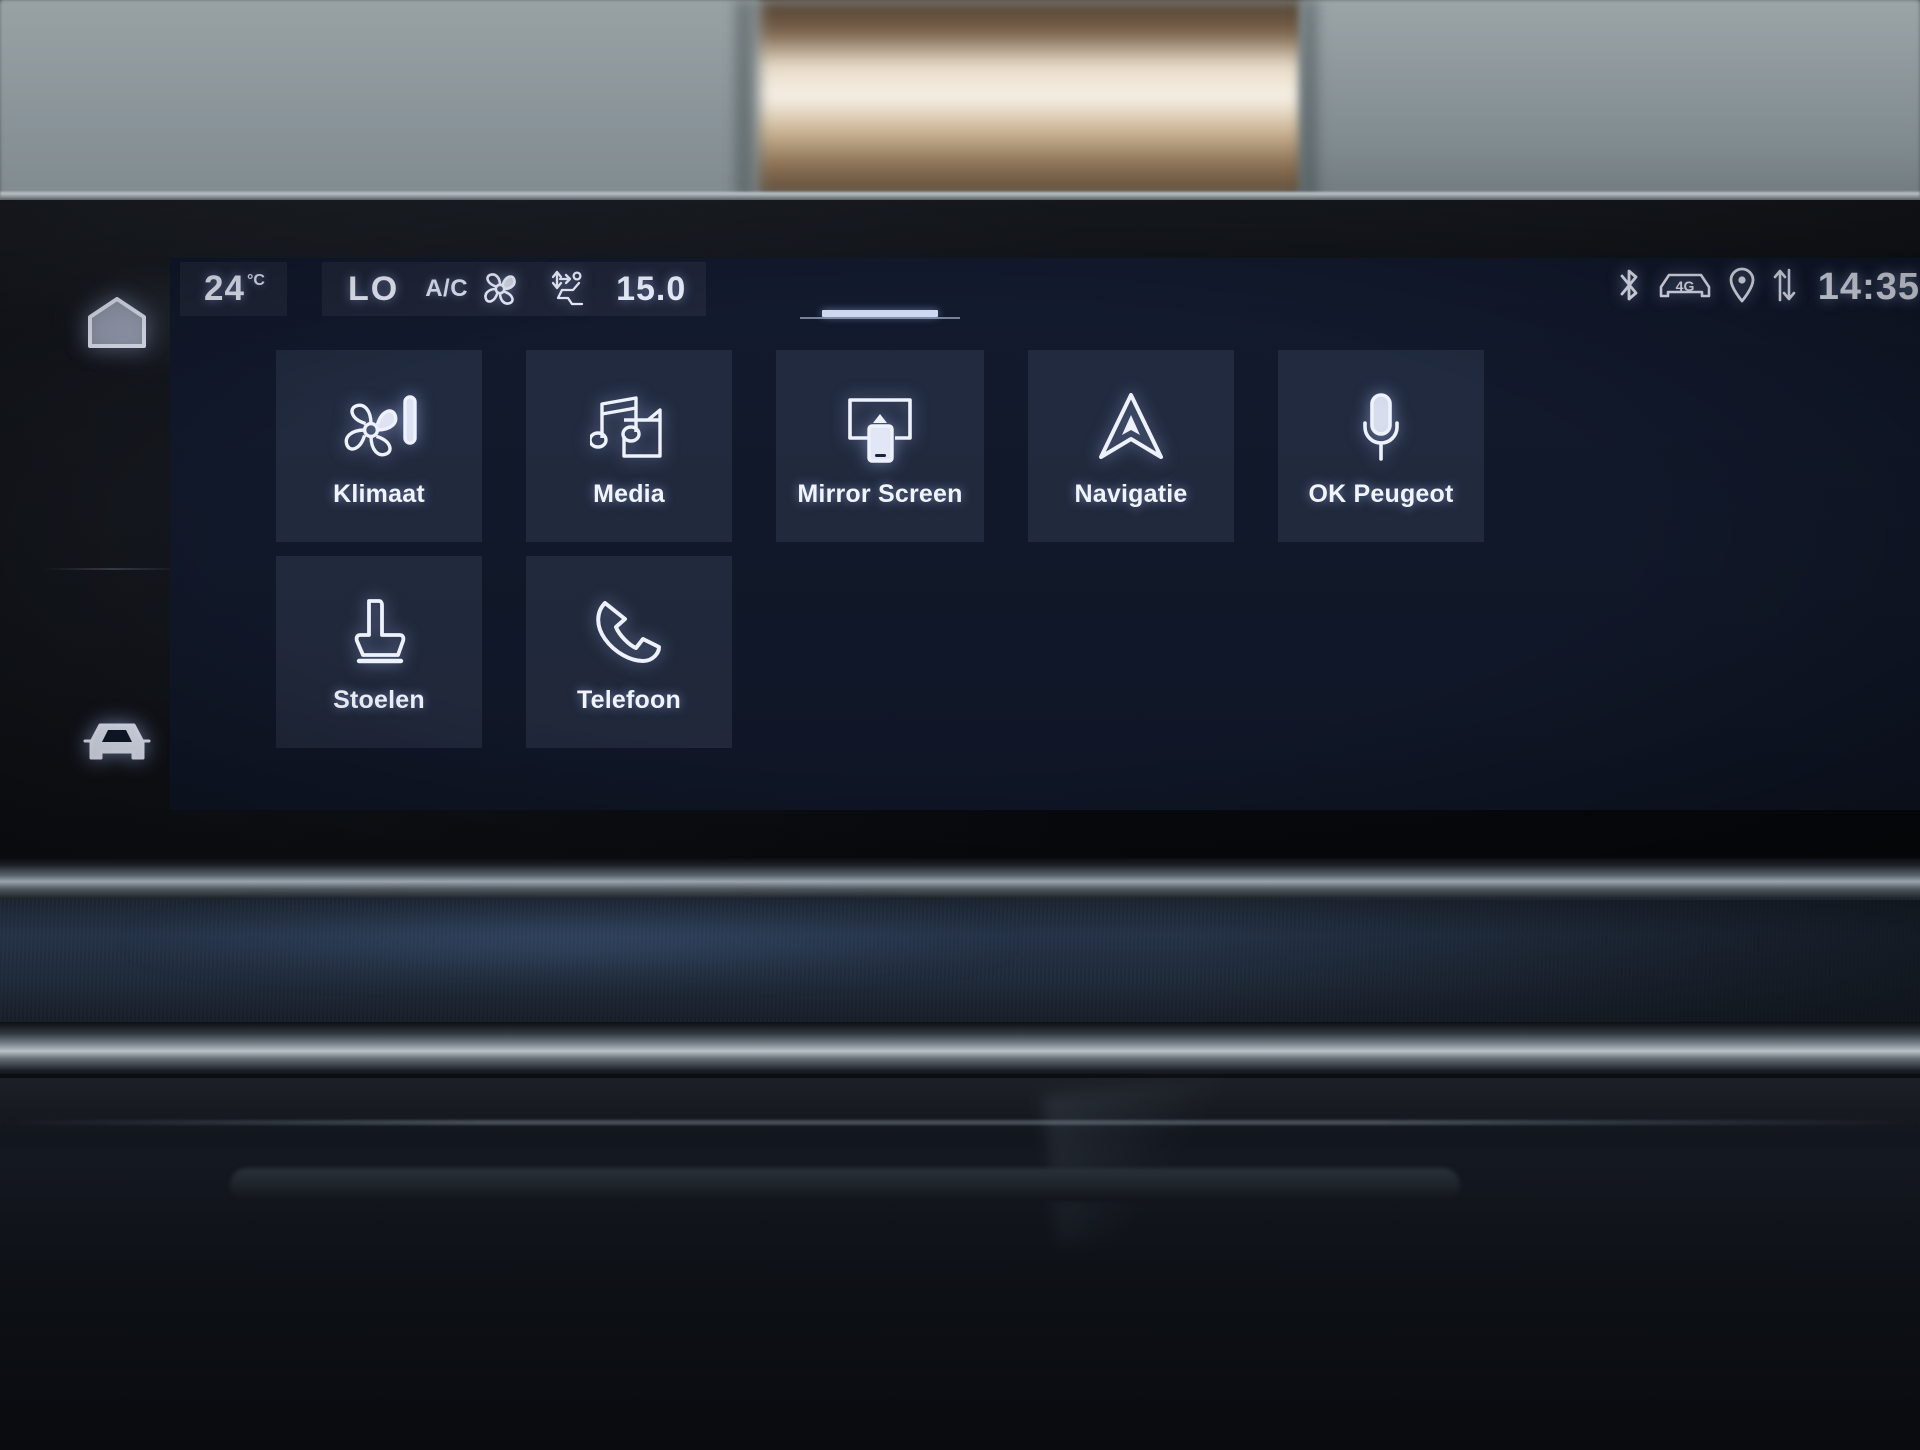 This screenshot has height=1450, width=1920. Describe the element at coordinates (1098, 652) in the screenshot. I see `tile-row-2: Stoelen Telefoon` at that location.